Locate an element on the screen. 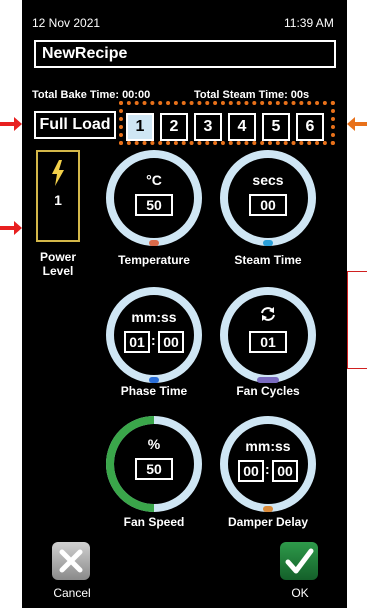  tab-phase-4: 4 is located at coordinates (242, 127).